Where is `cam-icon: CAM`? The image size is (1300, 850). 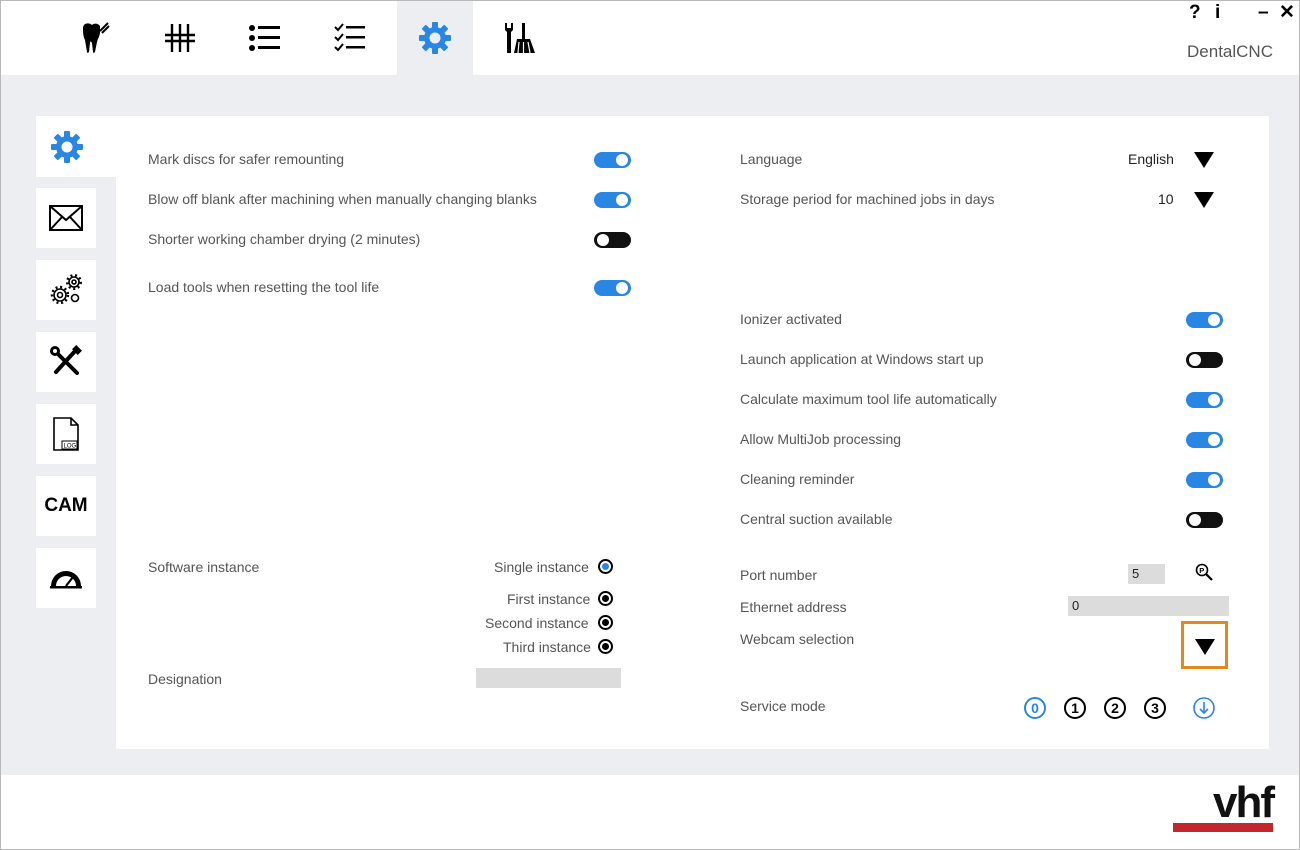 cam-icon: CAM is located at coordinates (66, 505).